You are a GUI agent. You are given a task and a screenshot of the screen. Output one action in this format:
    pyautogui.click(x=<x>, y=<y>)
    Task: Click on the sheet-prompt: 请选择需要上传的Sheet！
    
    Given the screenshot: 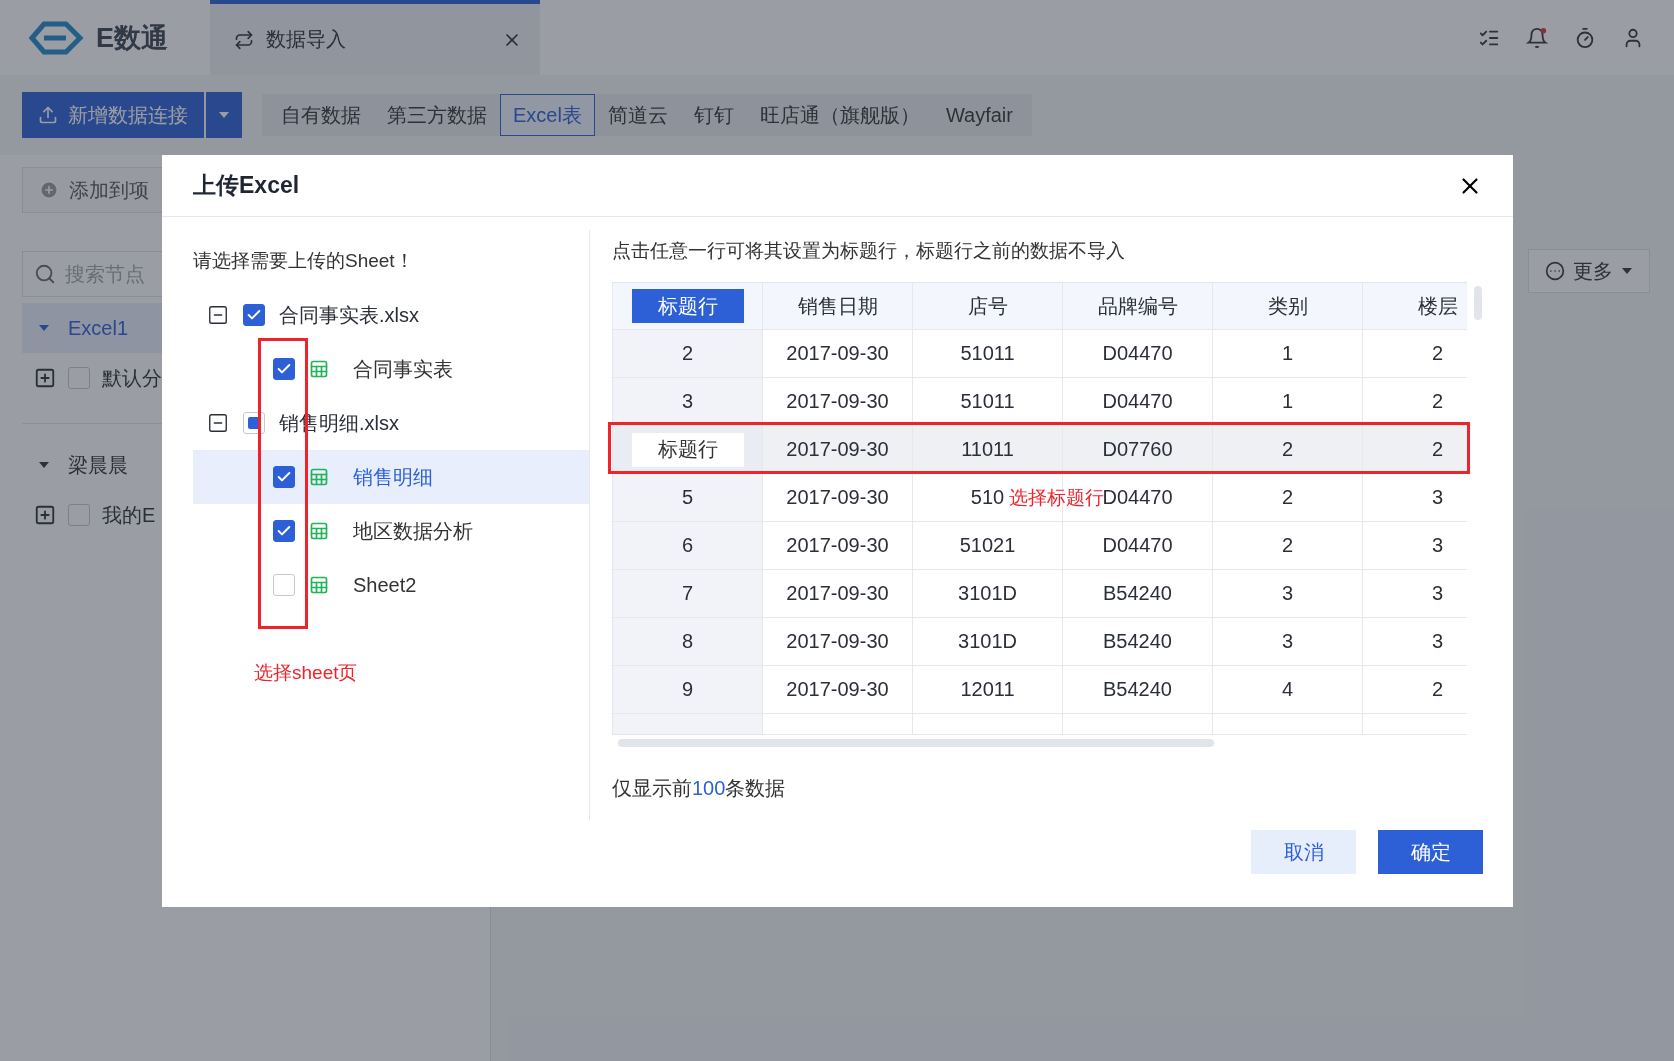 What is the action you would take?
    pyautogui.click(x=304, y=261)
    